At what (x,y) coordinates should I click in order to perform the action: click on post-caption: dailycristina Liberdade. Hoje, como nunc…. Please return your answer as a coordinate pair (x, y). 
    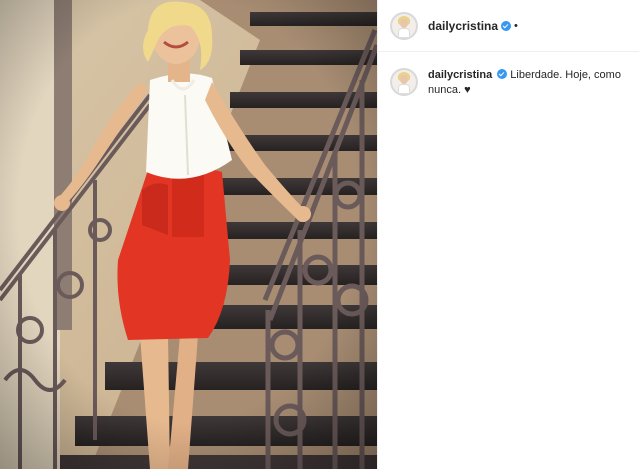
    Looking at the image, I should click on (508, 75).